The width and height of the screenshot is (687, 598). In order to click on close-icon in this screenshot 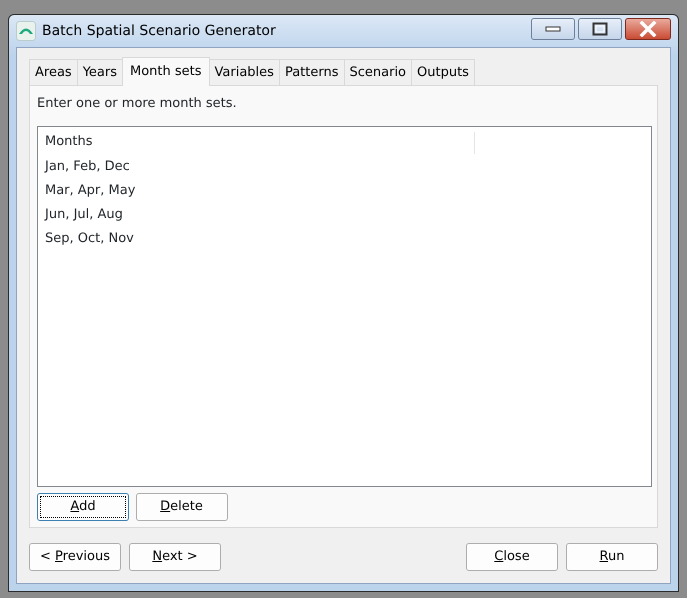, I will do `click(648, 29)`.